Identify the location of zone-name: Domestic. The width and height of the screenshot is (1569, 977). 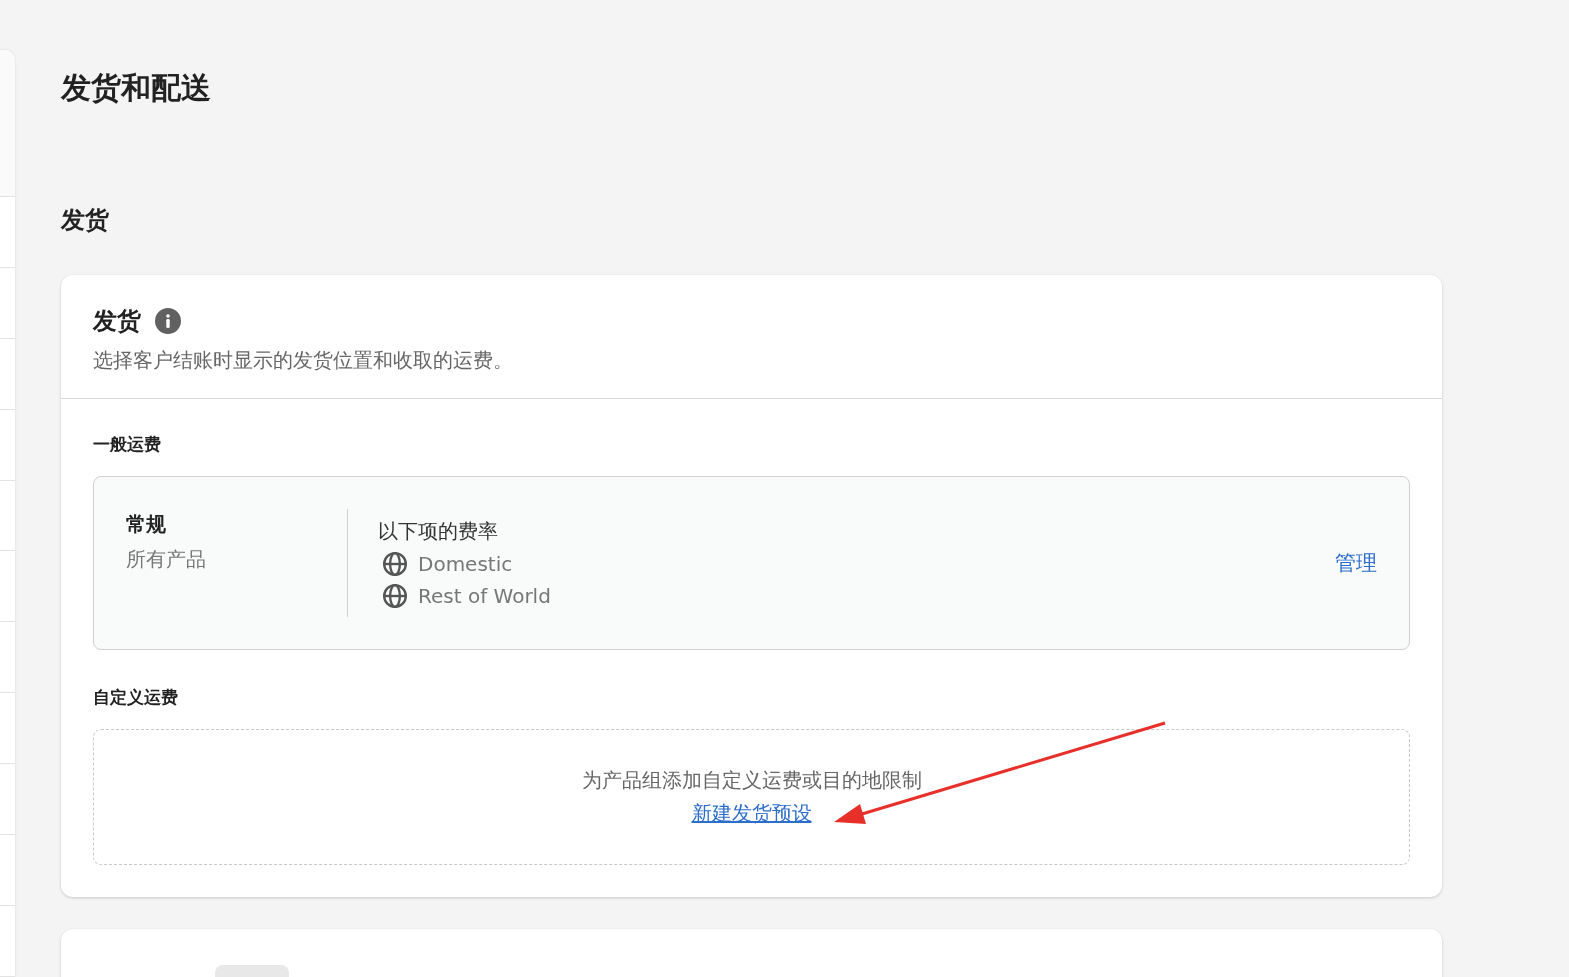
(465, 563).